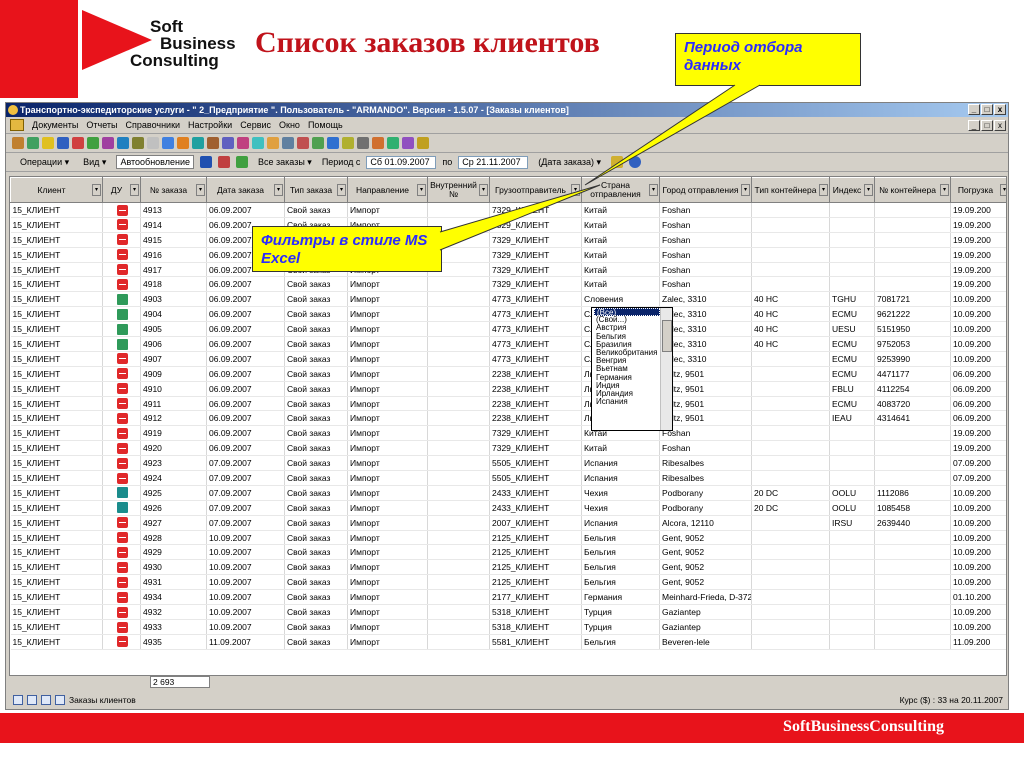  I want to click on menu-service: Сервис, so click(255, 125).